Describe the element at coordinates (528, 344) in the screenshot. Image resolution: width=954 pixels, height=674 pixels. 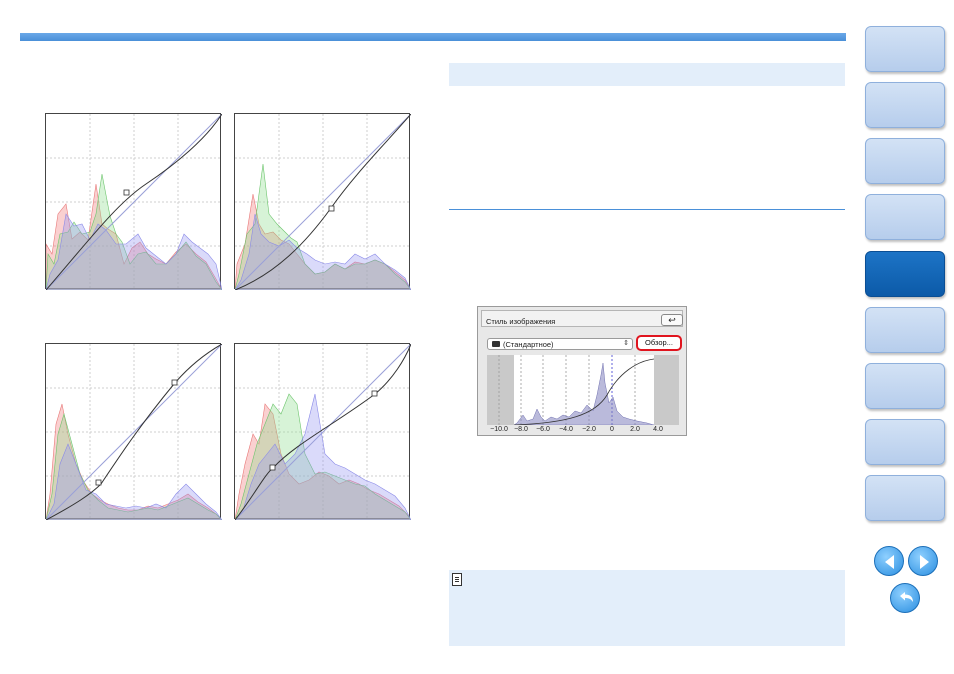
I see `picture-style-value: (Стандартное)` at that location.